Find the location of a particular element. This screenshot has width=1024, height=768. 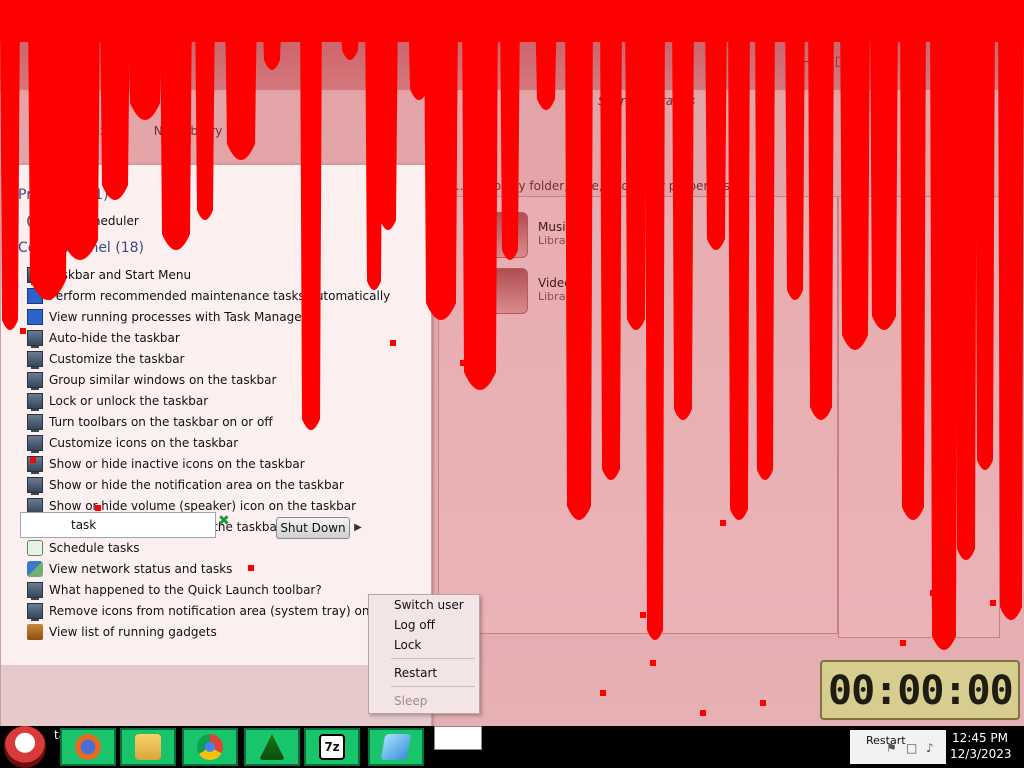

taskbar-7zip-button: 7z is located at coordinates (332, 747).